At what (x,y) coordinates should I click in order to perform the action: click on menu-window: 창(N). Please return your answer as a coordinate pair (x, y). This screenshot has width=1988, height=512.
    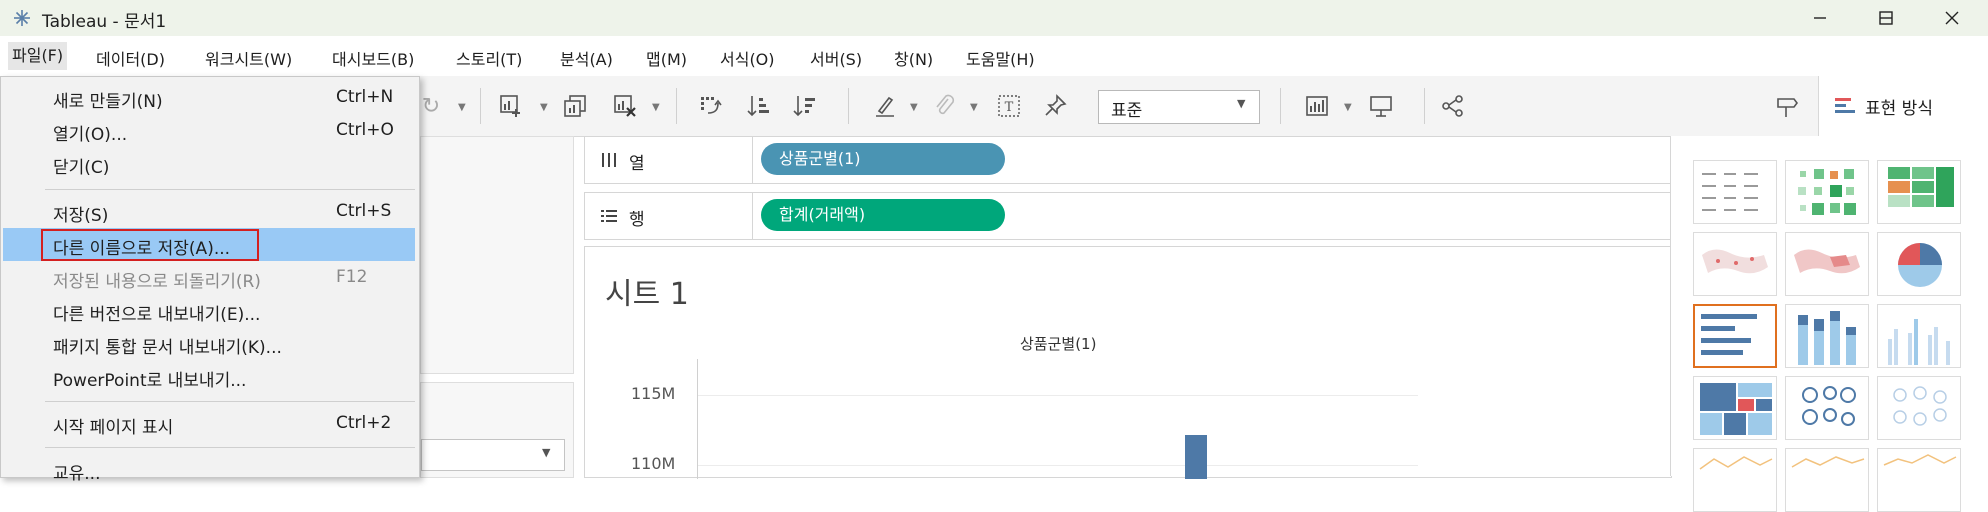
    Looking at the image, I should click on (913, 58).